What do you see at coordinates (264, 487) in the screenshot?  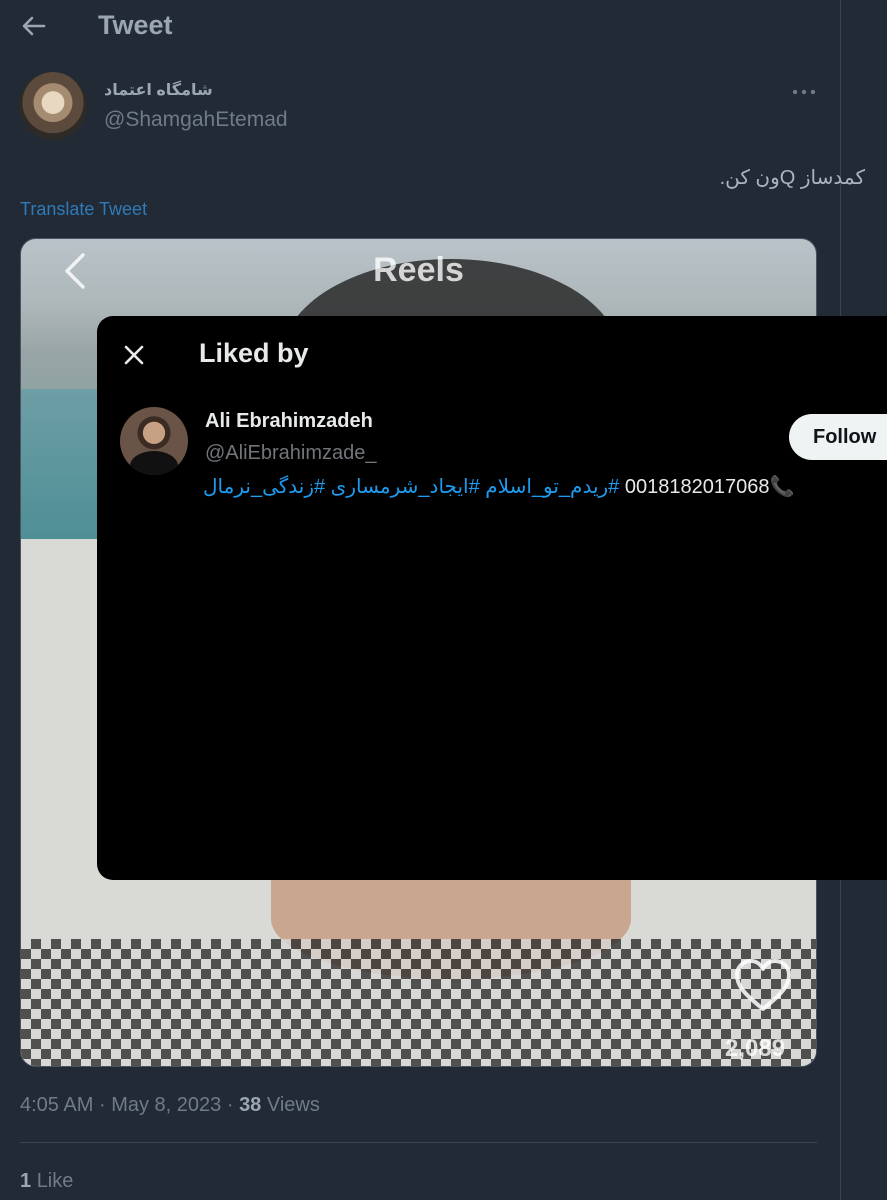 I see `bio-hashtag: #زندگی_نرمال` at bounding box center [264, 487].